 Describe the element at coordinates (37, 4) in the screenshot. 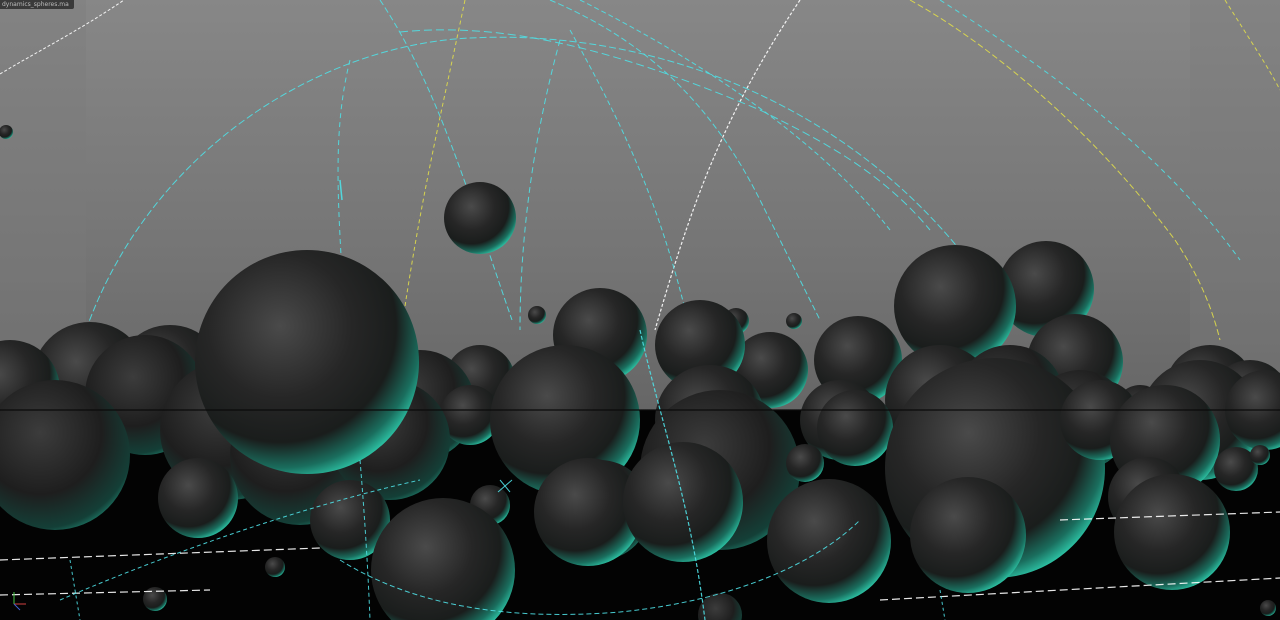

I see `viewport-corner-label: dynamics_spheres.ma` at that location.